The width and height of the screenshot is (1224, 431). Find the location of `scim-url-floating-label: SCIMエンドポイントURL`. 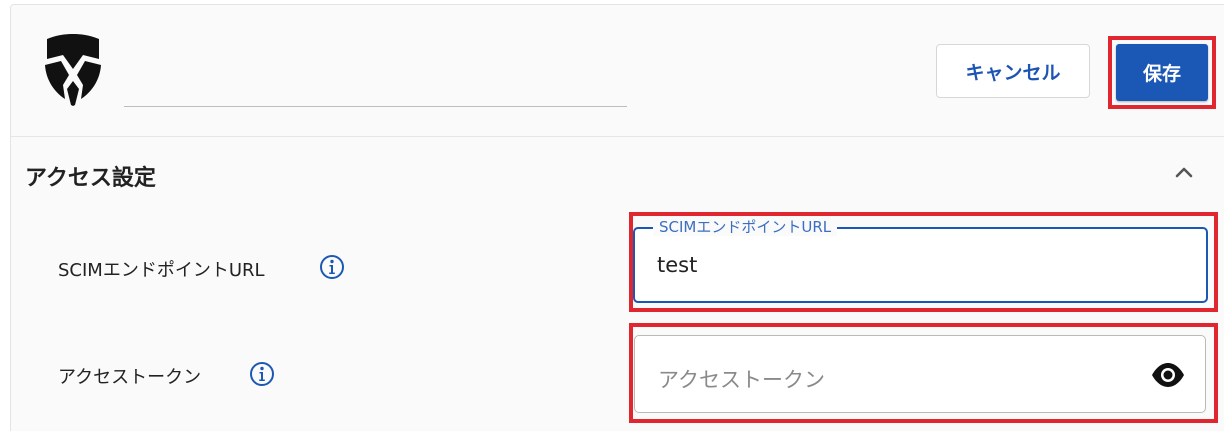

scim-url-floating-label: SCIMエンドポイントURL is located at coordinates (745, 227).